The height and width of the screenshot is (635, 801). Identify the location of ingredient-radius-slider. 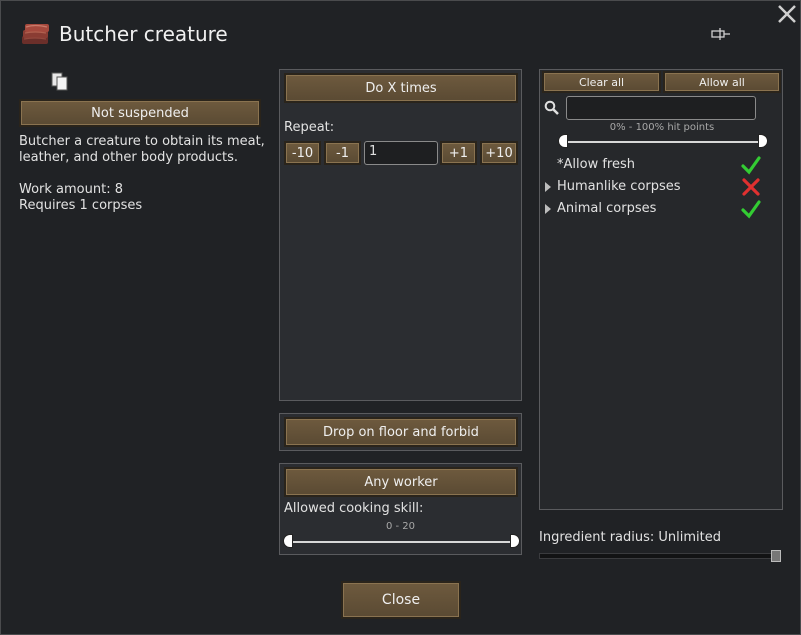
(660, 556).